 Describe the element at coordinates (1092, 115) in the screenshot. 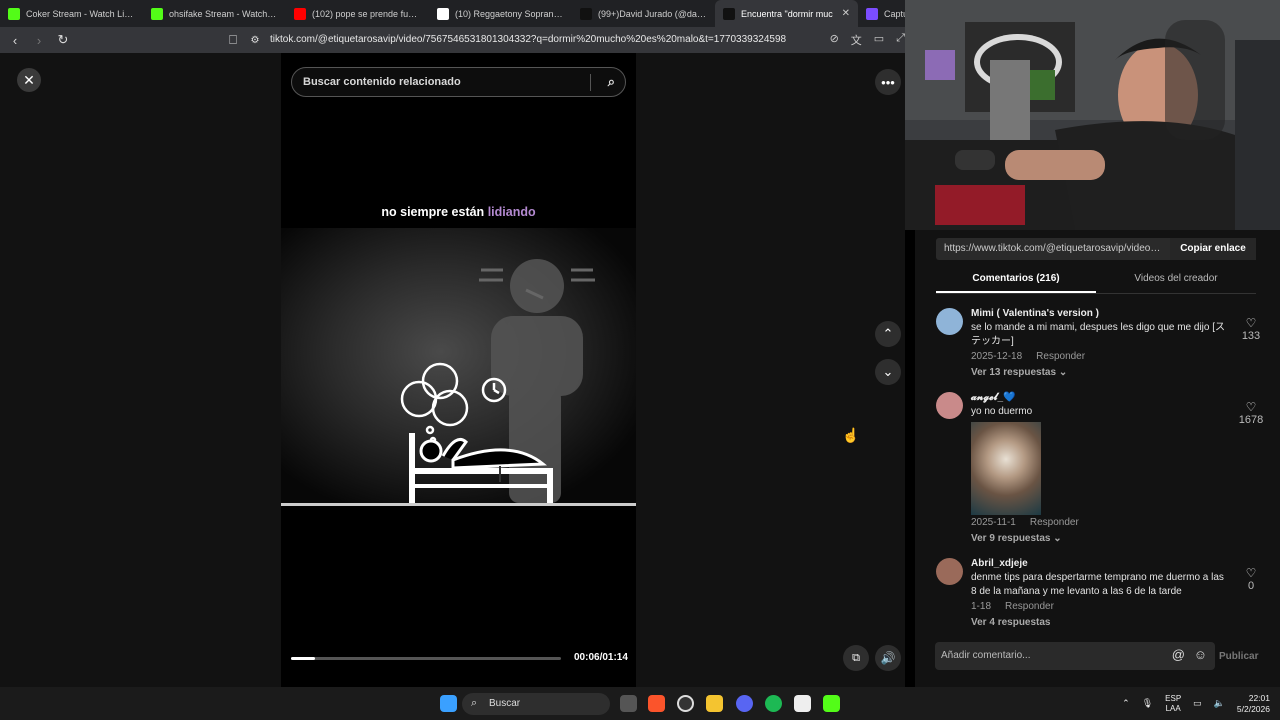

I see `webcam-overlay` at that location.